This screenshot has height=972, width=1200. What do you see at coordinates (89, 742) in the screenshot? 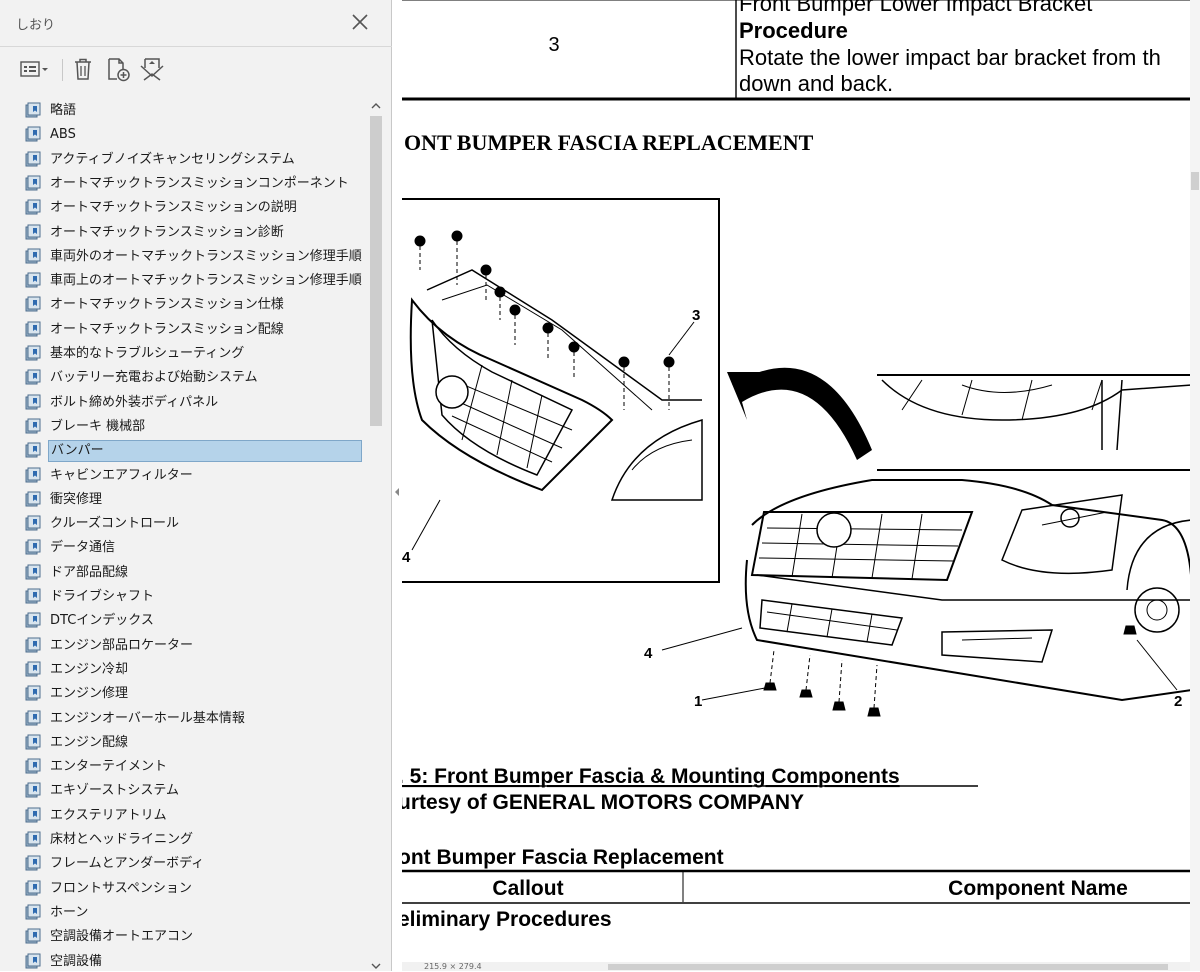
I see `bookmark-label: エンジン配線` at bounding box center [89, 742].